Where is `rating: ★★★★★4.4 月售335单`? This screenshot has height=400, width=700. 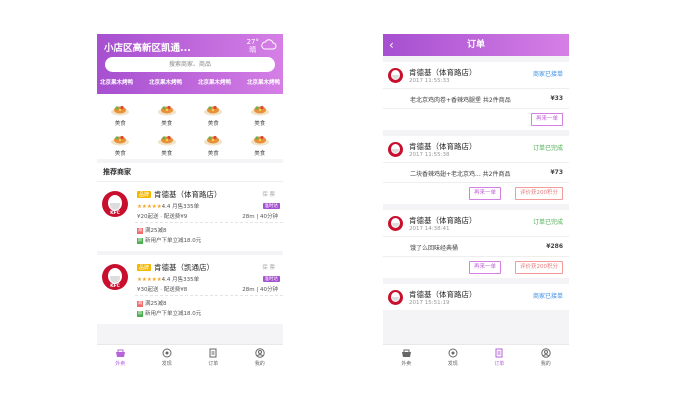 rating: ★★★★★4.4 月售335单 is located at coordinates (168, 206).